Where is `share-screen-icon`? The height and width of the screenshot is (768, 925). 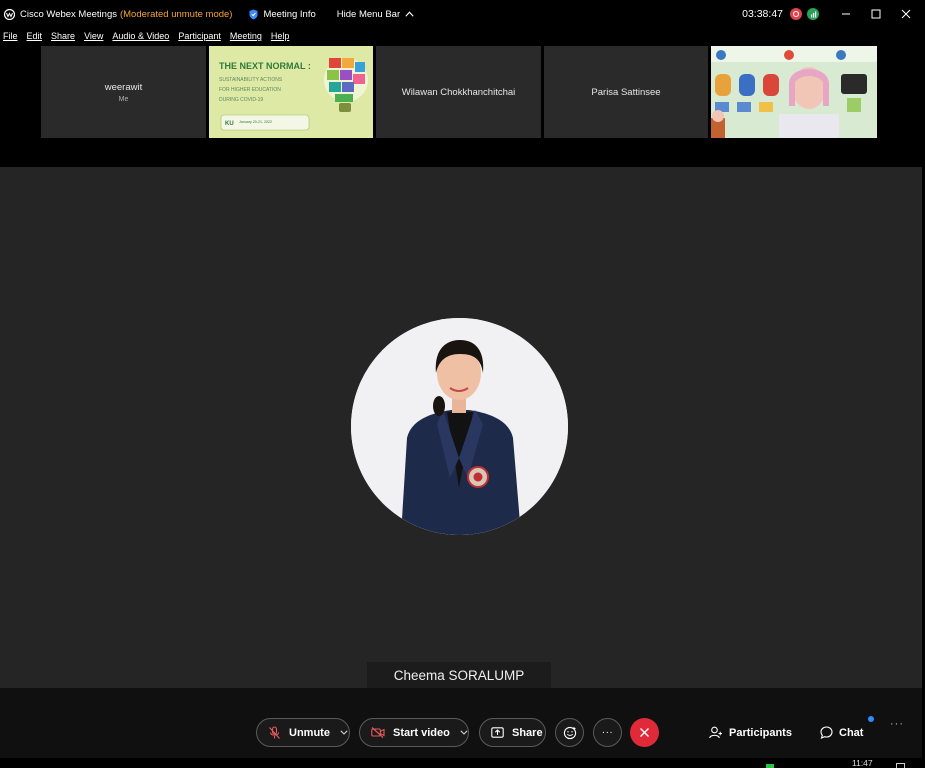
share-screen-icon is located at coordinates (497, 732).